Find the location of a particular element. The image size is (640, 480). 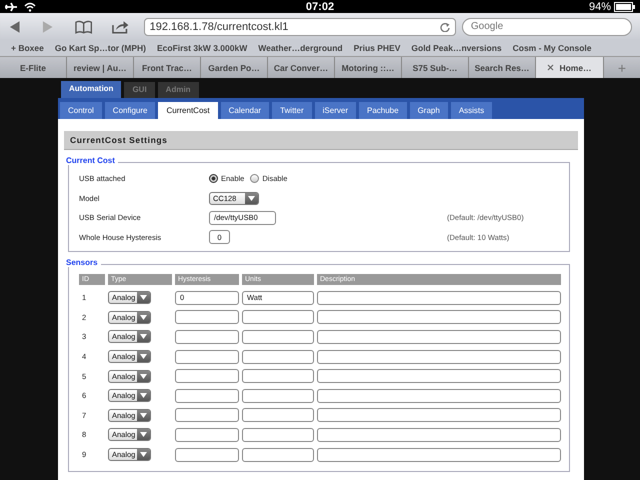

fieldset-legend: Current Cost is located at coordinates (90, 160).